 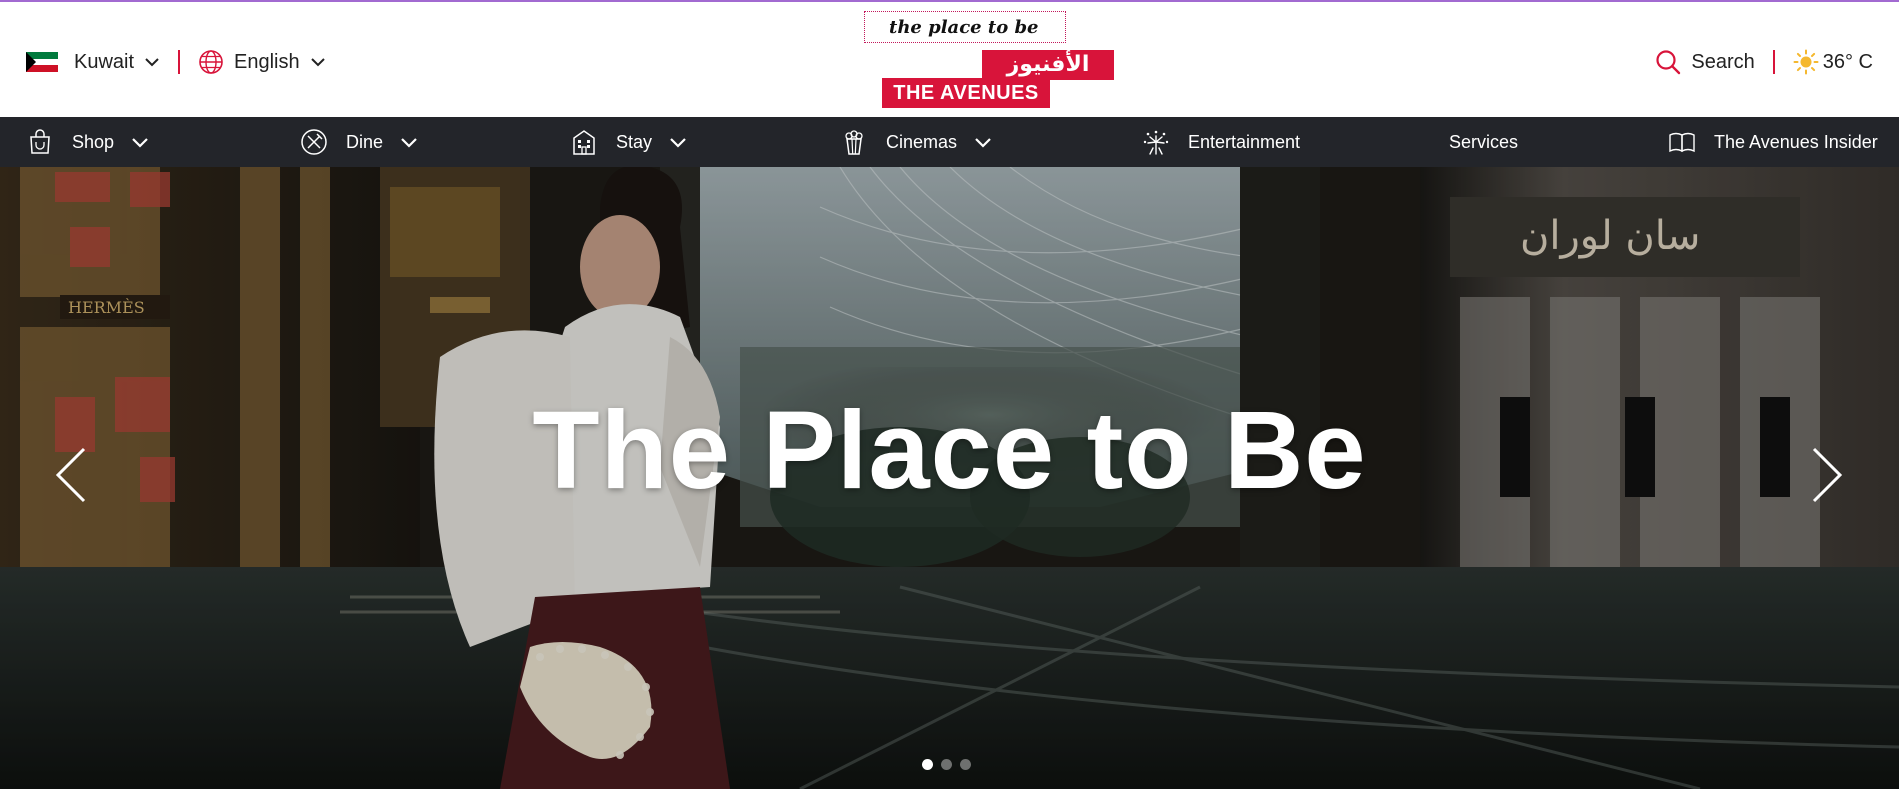 I want to click on carousel-pagination, so click(x=946, y=764).